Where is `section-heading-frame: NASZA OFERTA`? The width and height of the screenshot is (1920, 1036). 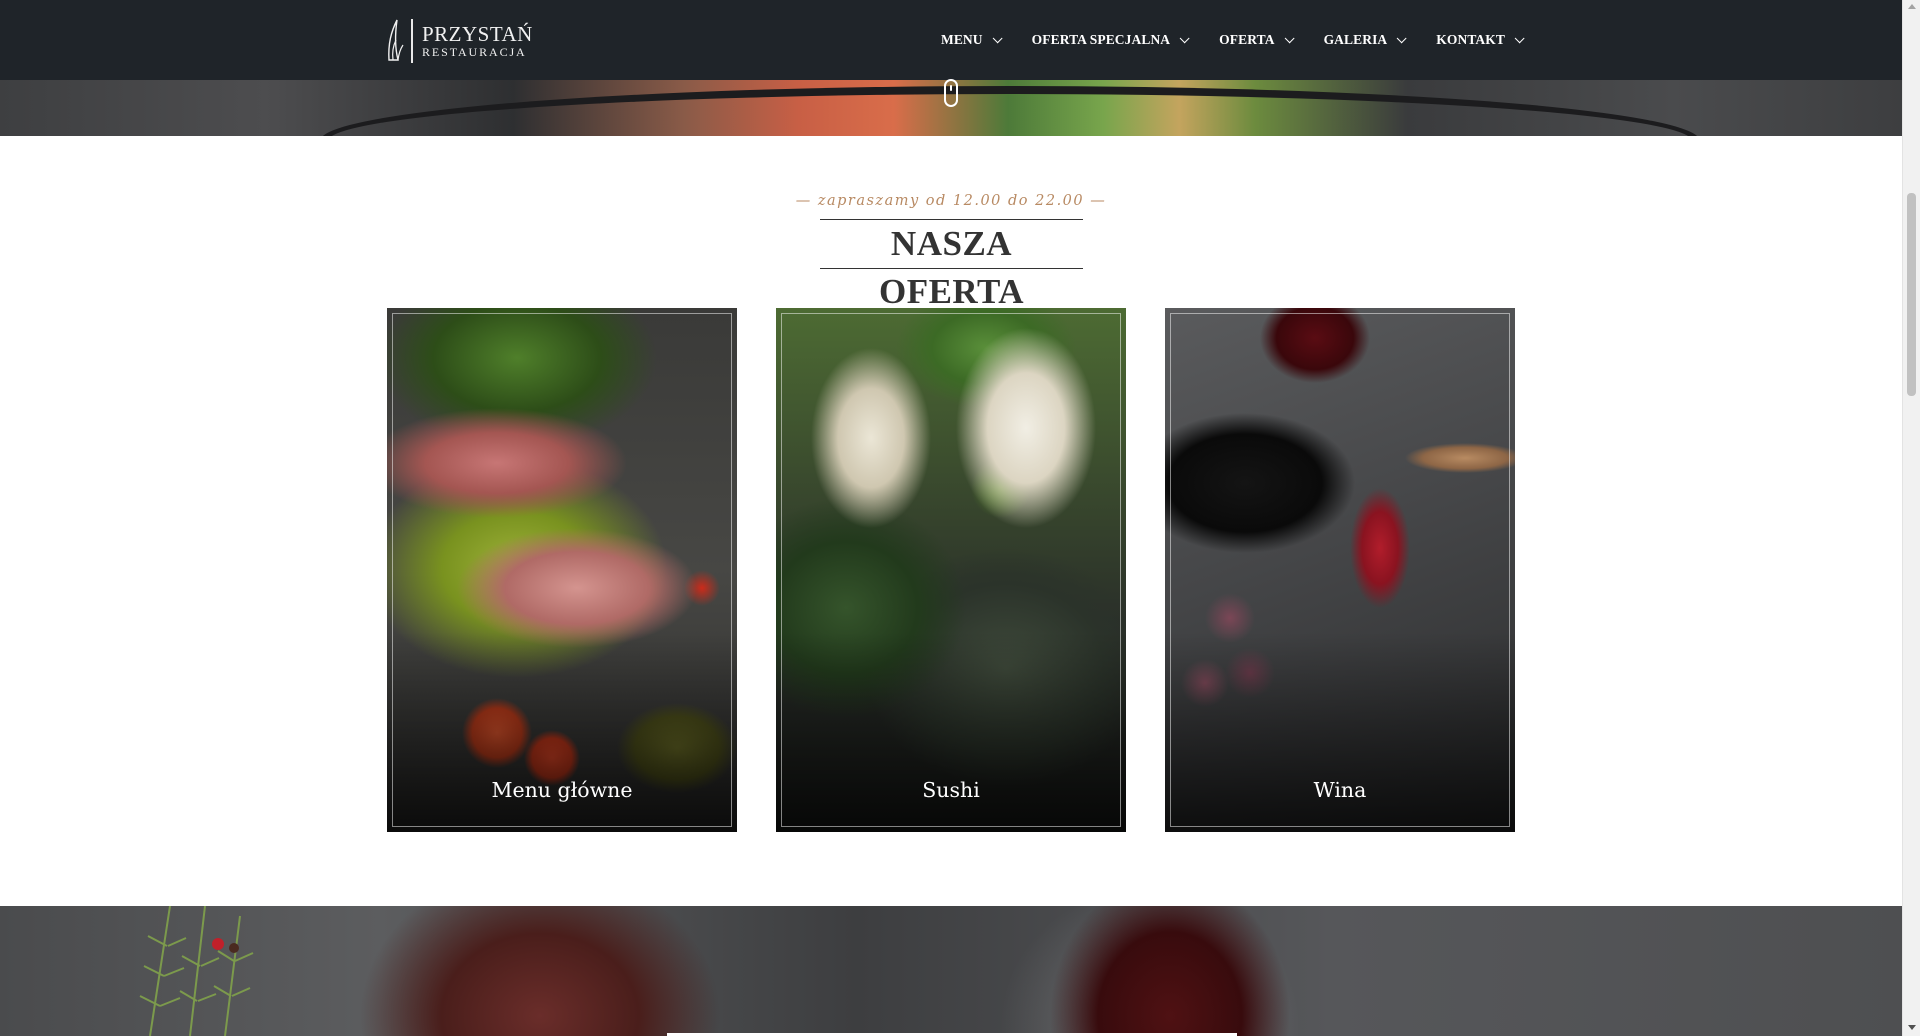
section-heading-frame: NASZA OFERTA is located at coordinates (951, 265).